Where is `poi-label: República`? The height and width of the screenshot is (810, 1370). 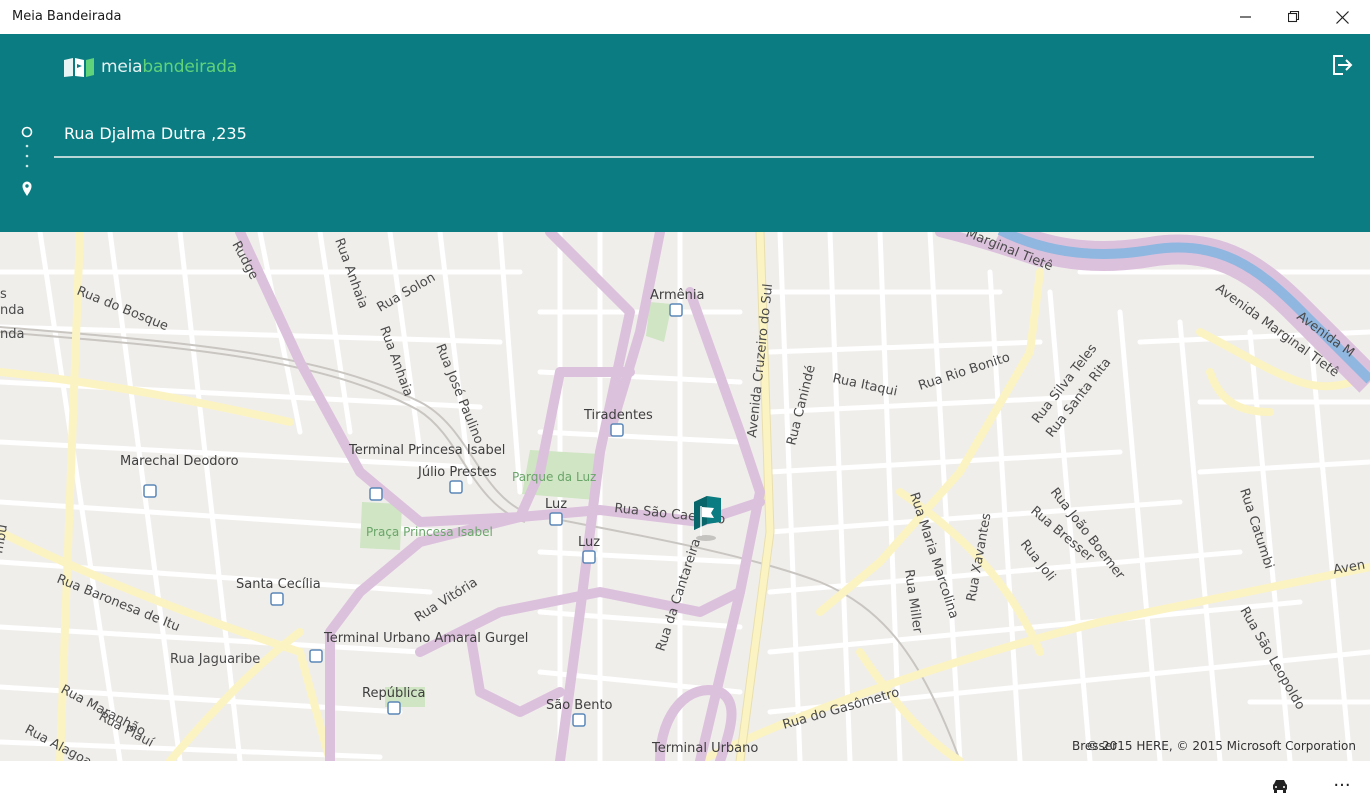
poi-label: República is located at coordinates (394, 693).